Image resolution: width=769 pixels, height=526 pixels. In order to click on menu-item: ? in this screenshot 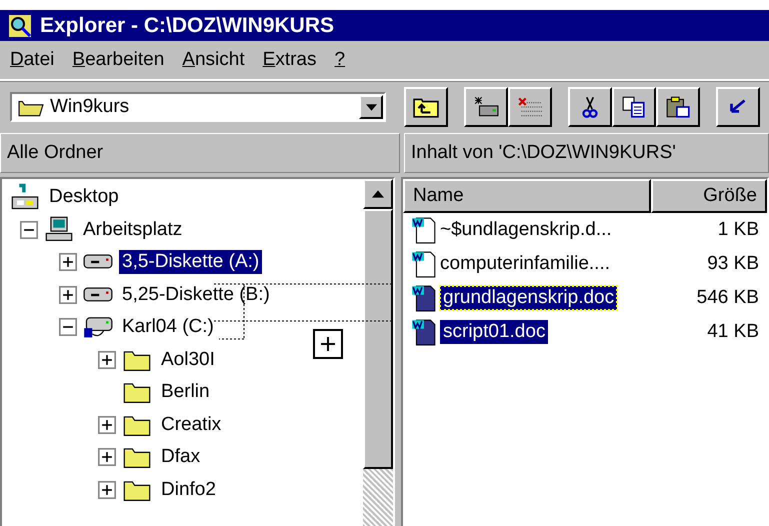, I will do `click(340, 60)`.